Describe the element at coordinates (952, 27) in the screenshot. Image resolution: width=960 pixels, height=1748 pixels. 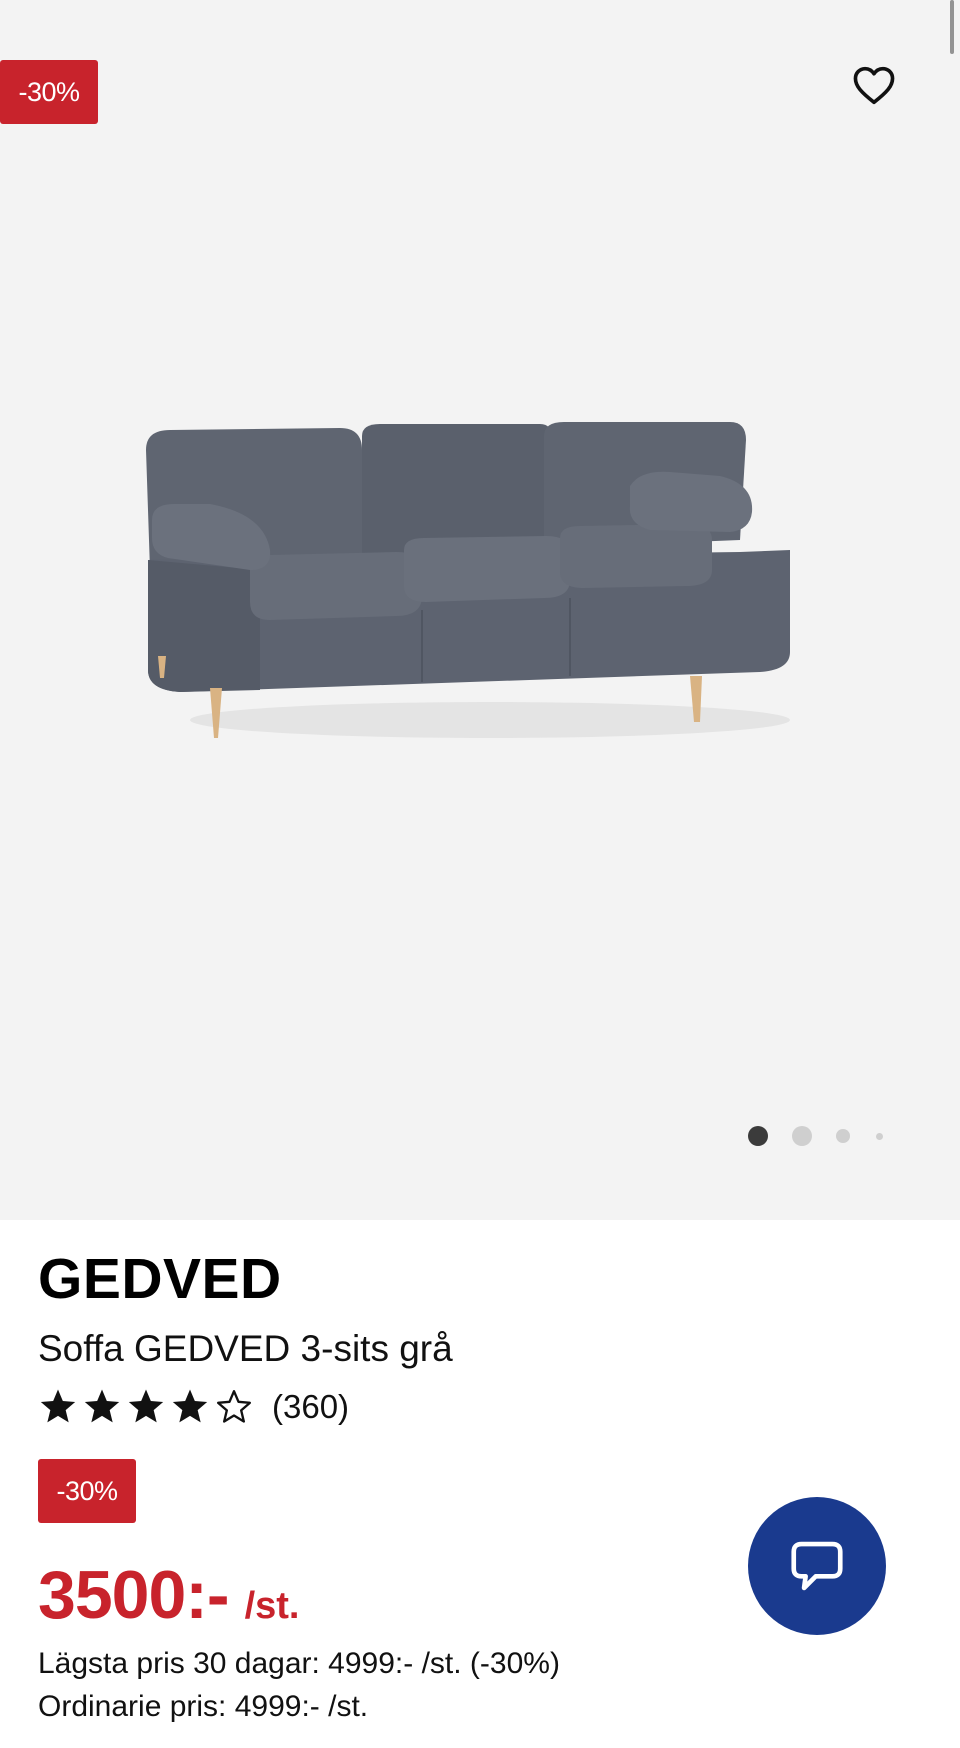
I see `page-scrollbar` at that location.